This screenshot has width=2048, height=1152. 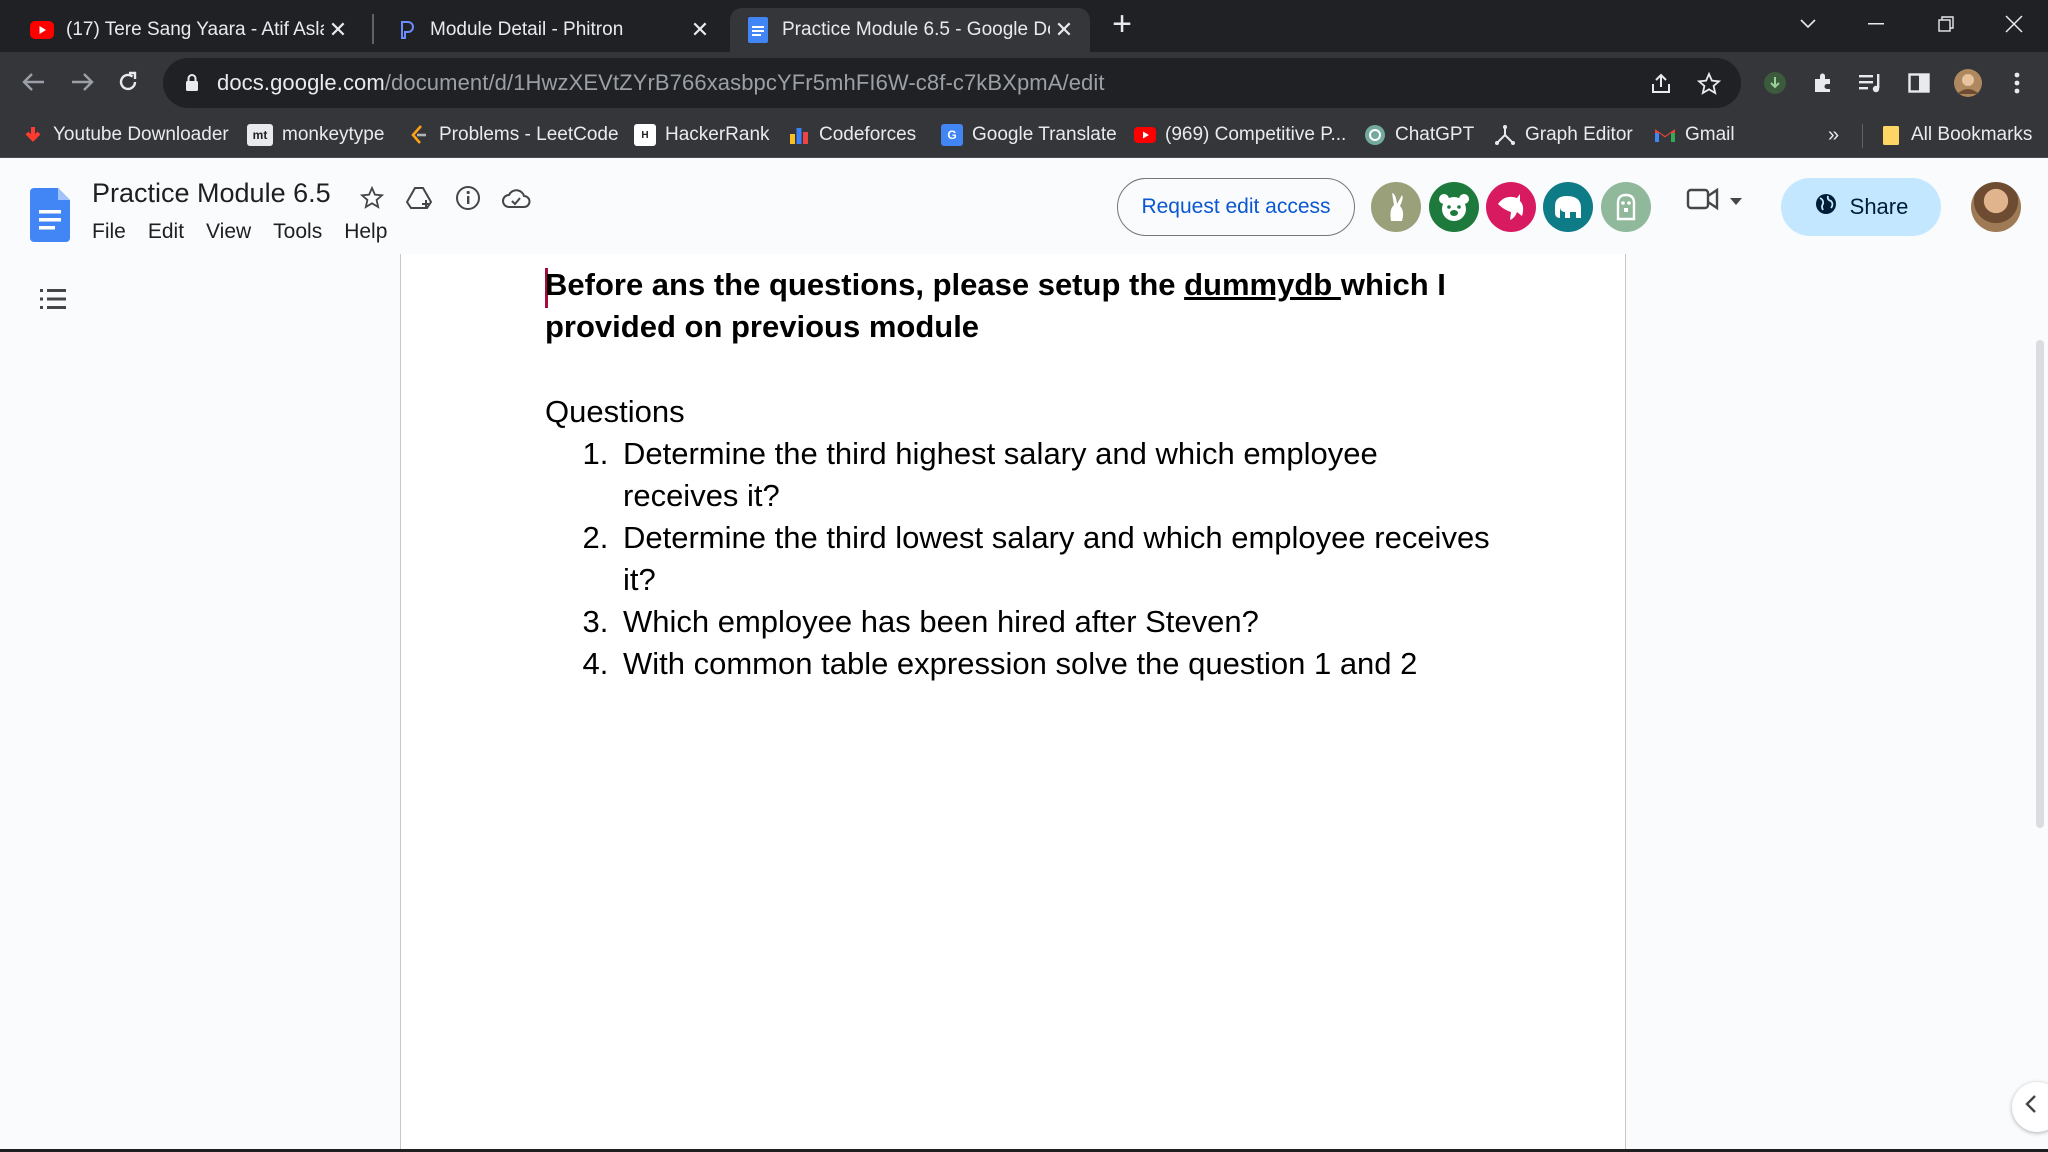 I want to click on chevron-down-icon, so click(x=1736, y=202).